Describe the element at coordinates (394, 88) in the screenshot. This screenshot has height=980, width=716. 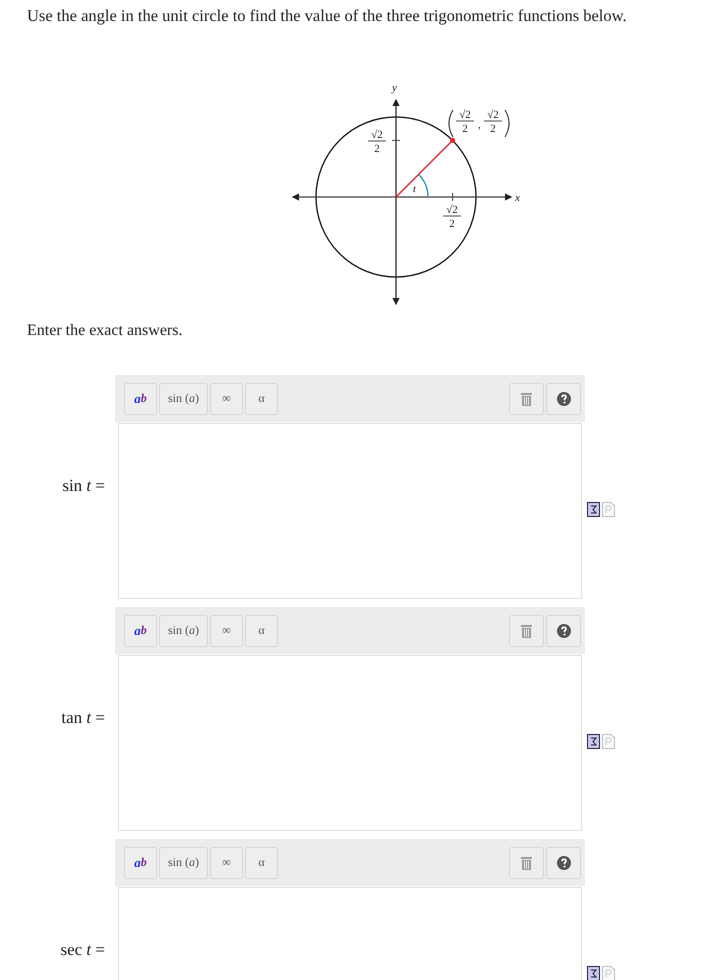
I see `y-axis-label: y` at that location.